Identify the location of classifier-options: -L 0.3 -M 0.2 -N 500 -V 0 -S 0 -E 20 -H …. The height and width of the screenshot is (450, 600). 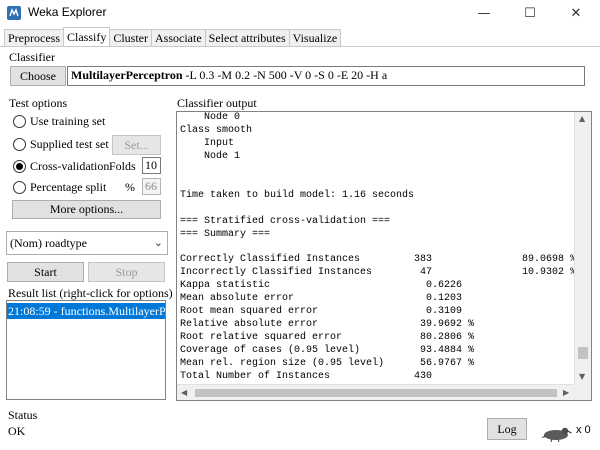
(285, 75).